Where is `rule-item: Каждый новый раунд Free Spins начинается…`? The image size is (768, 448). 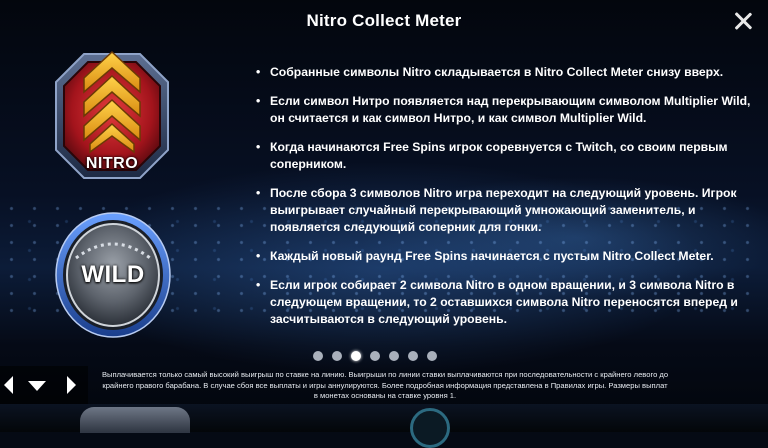
rule-item: Каждый новый раунд Free Spins начинается… is located at coordinates (506, 256).